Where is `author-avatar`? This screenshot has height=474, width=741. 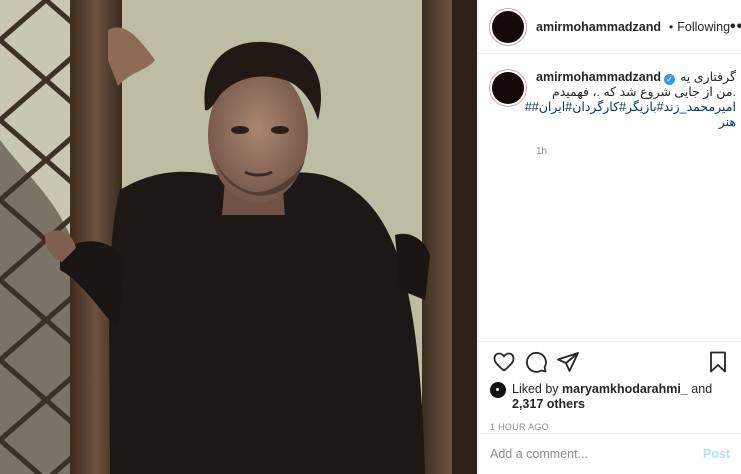 author-avatar is located at coordinates (508, 26).